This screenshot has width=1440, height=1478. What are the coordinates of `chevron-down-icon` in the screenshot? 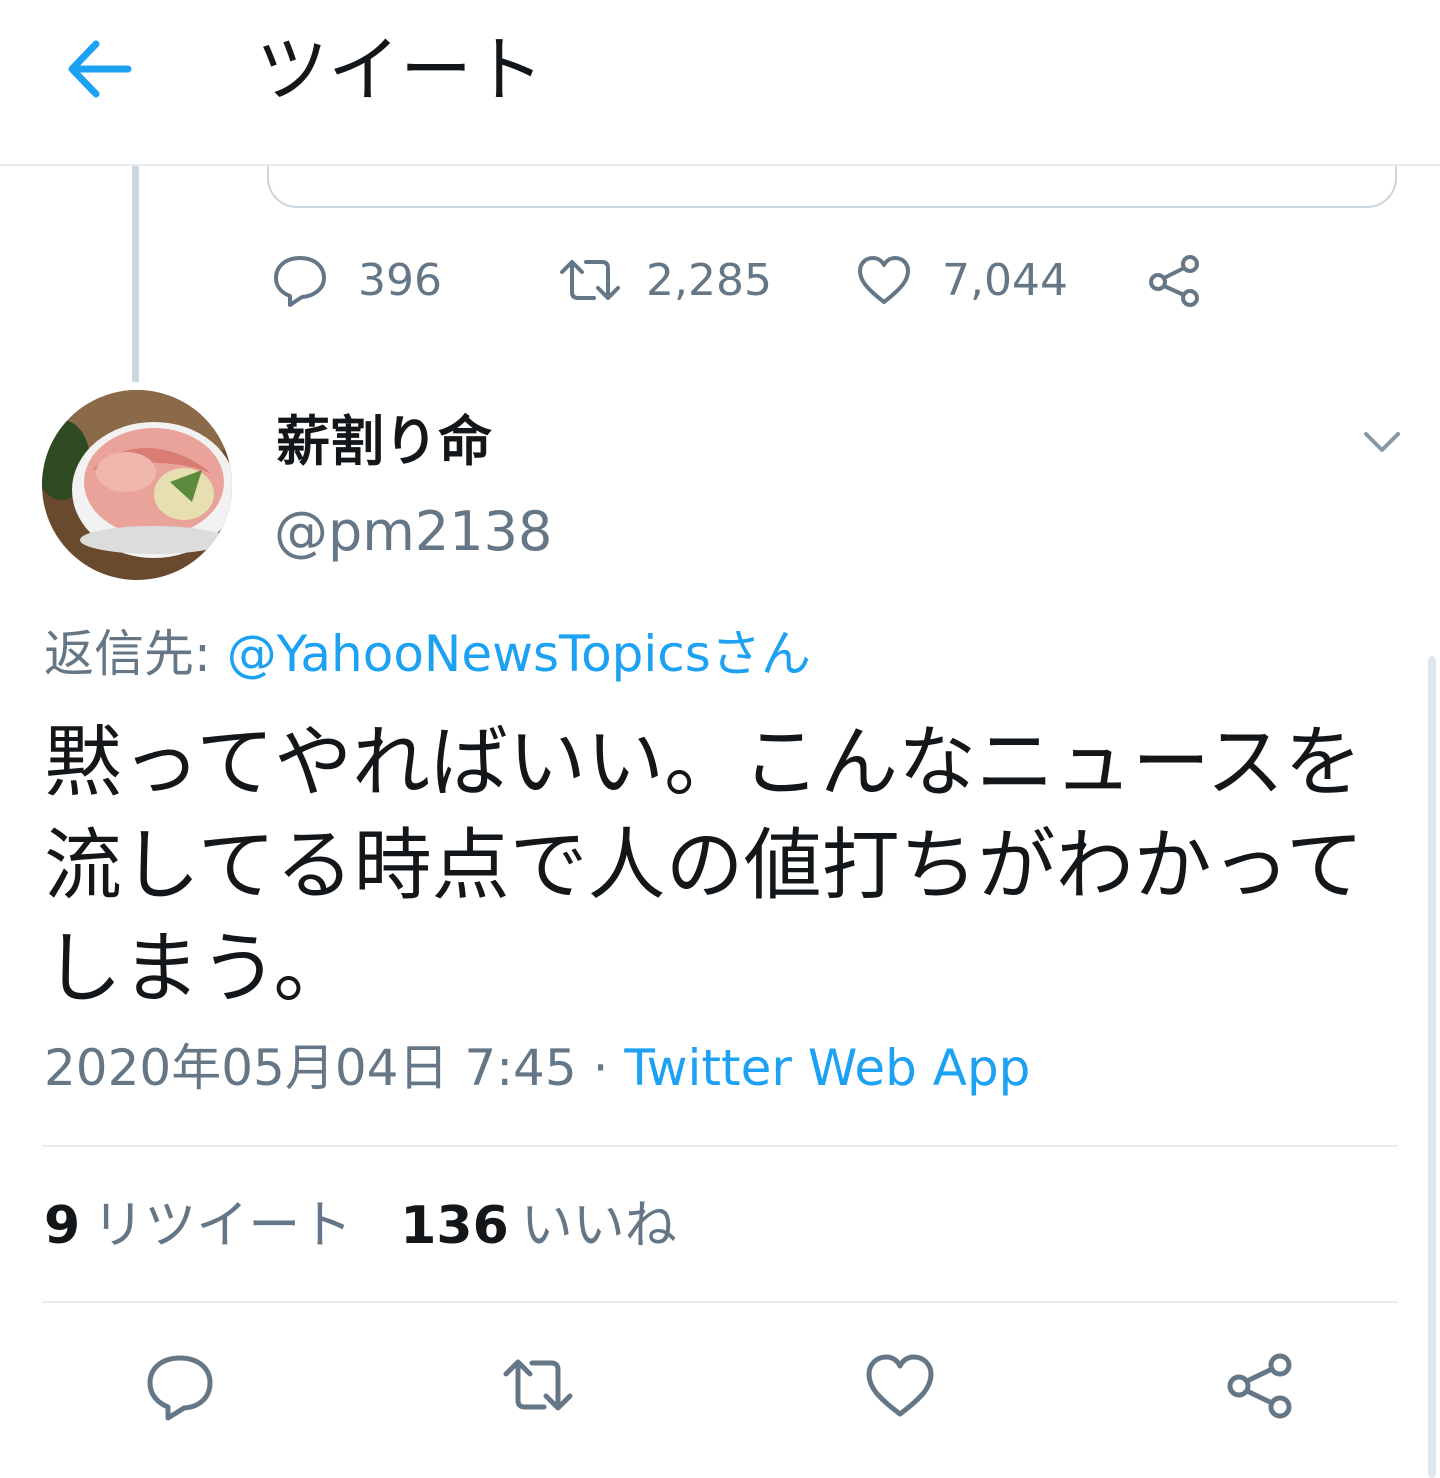 It's located at (1382, 442).